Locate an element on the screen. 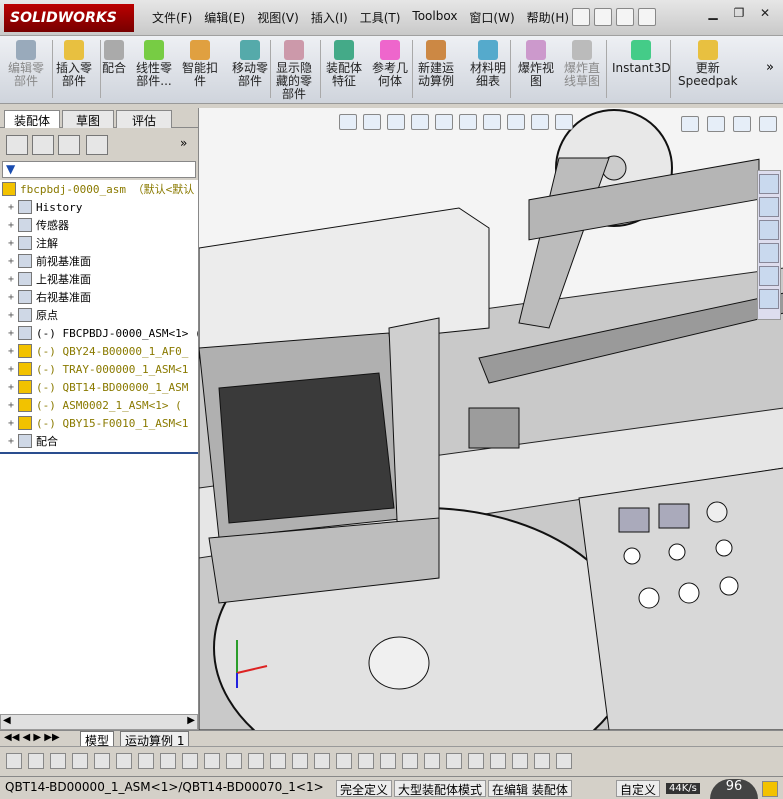 The height and width of the screenshot is (799, 783). tree-node: + 右视基准面 is located at coordinates (49, 297).